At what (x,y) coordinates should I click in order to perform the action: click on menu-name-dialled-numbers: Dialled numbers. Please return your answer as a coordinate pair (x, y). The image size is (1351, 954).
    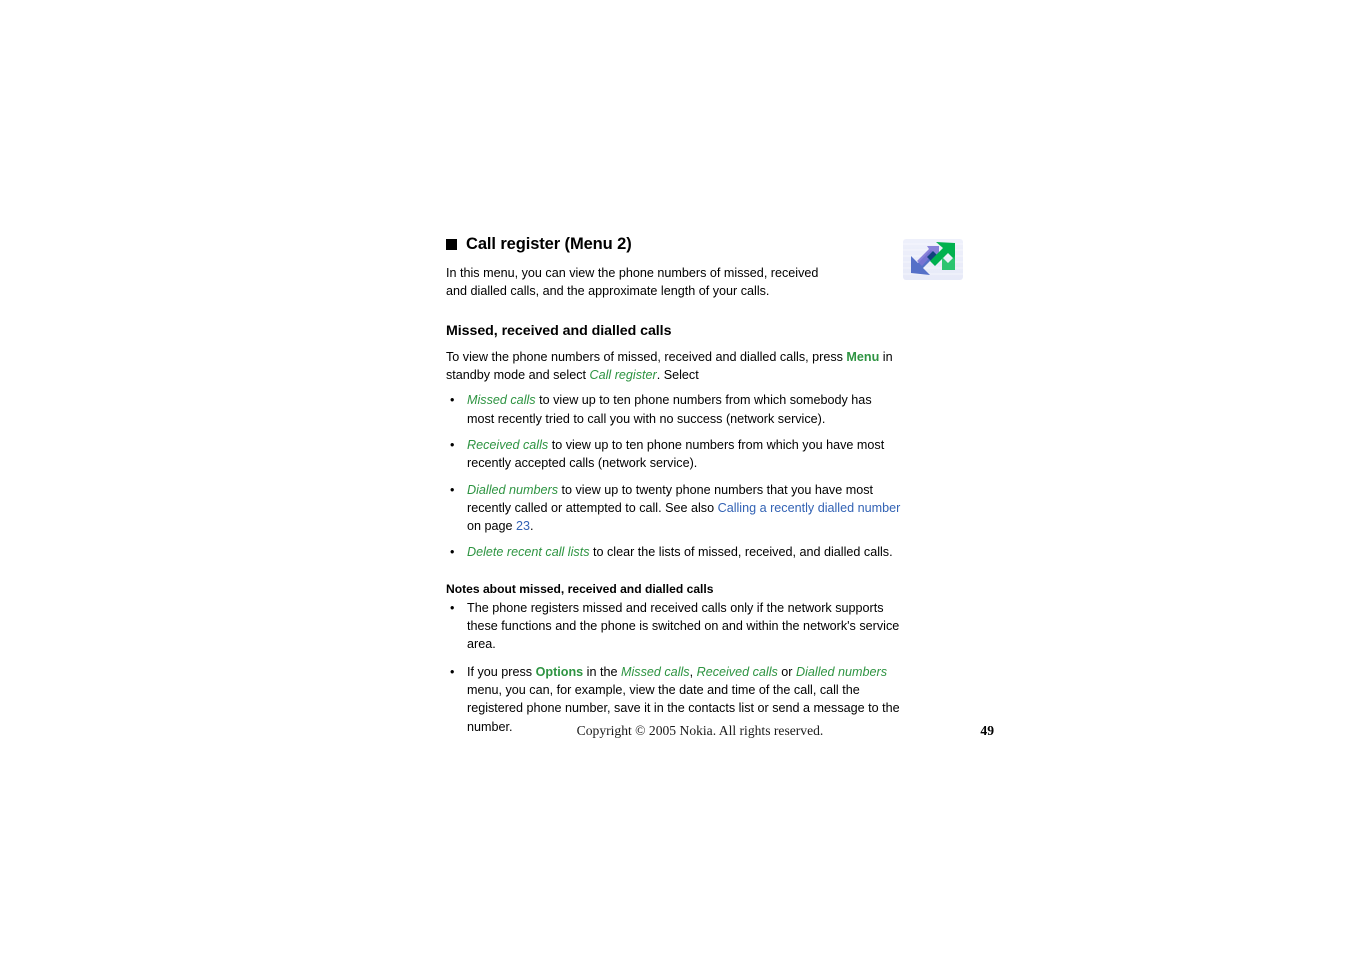
    Looking at the image, I should click on (841, 671).